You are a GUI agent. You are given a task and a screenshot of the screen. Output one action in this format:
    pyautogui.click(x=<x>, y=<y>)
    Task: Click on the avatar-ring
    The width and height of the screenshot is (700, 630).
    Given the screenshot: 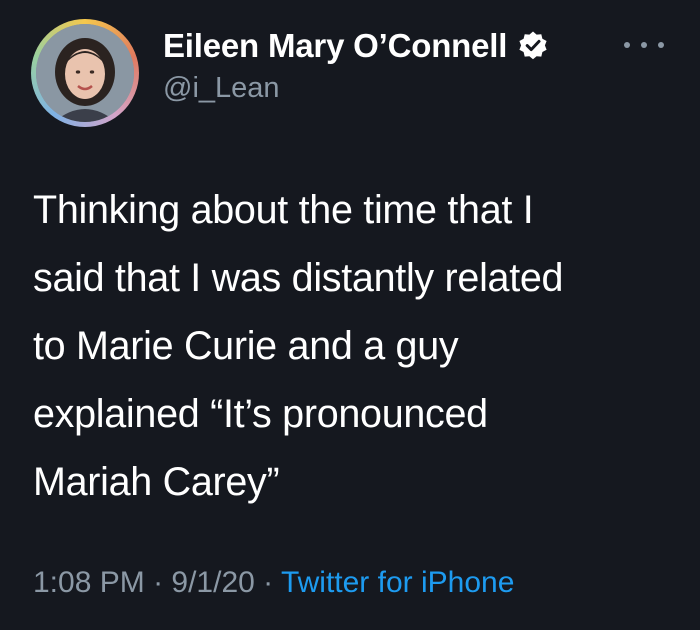 What is the action you would take?
    pyautogui.click(x=85, y=73)
    